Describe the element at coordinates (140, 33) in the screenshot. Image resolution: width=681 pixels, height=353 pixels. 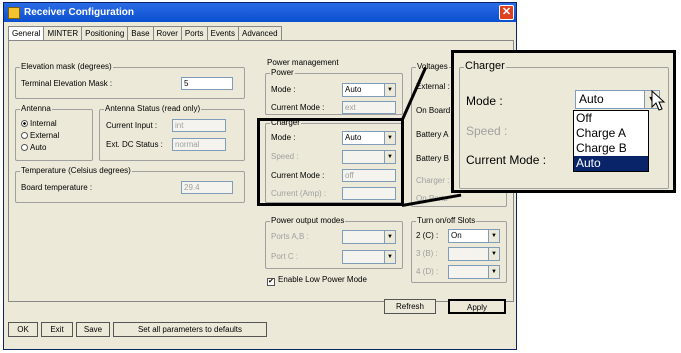
I see `tab-base: Base` at that location.